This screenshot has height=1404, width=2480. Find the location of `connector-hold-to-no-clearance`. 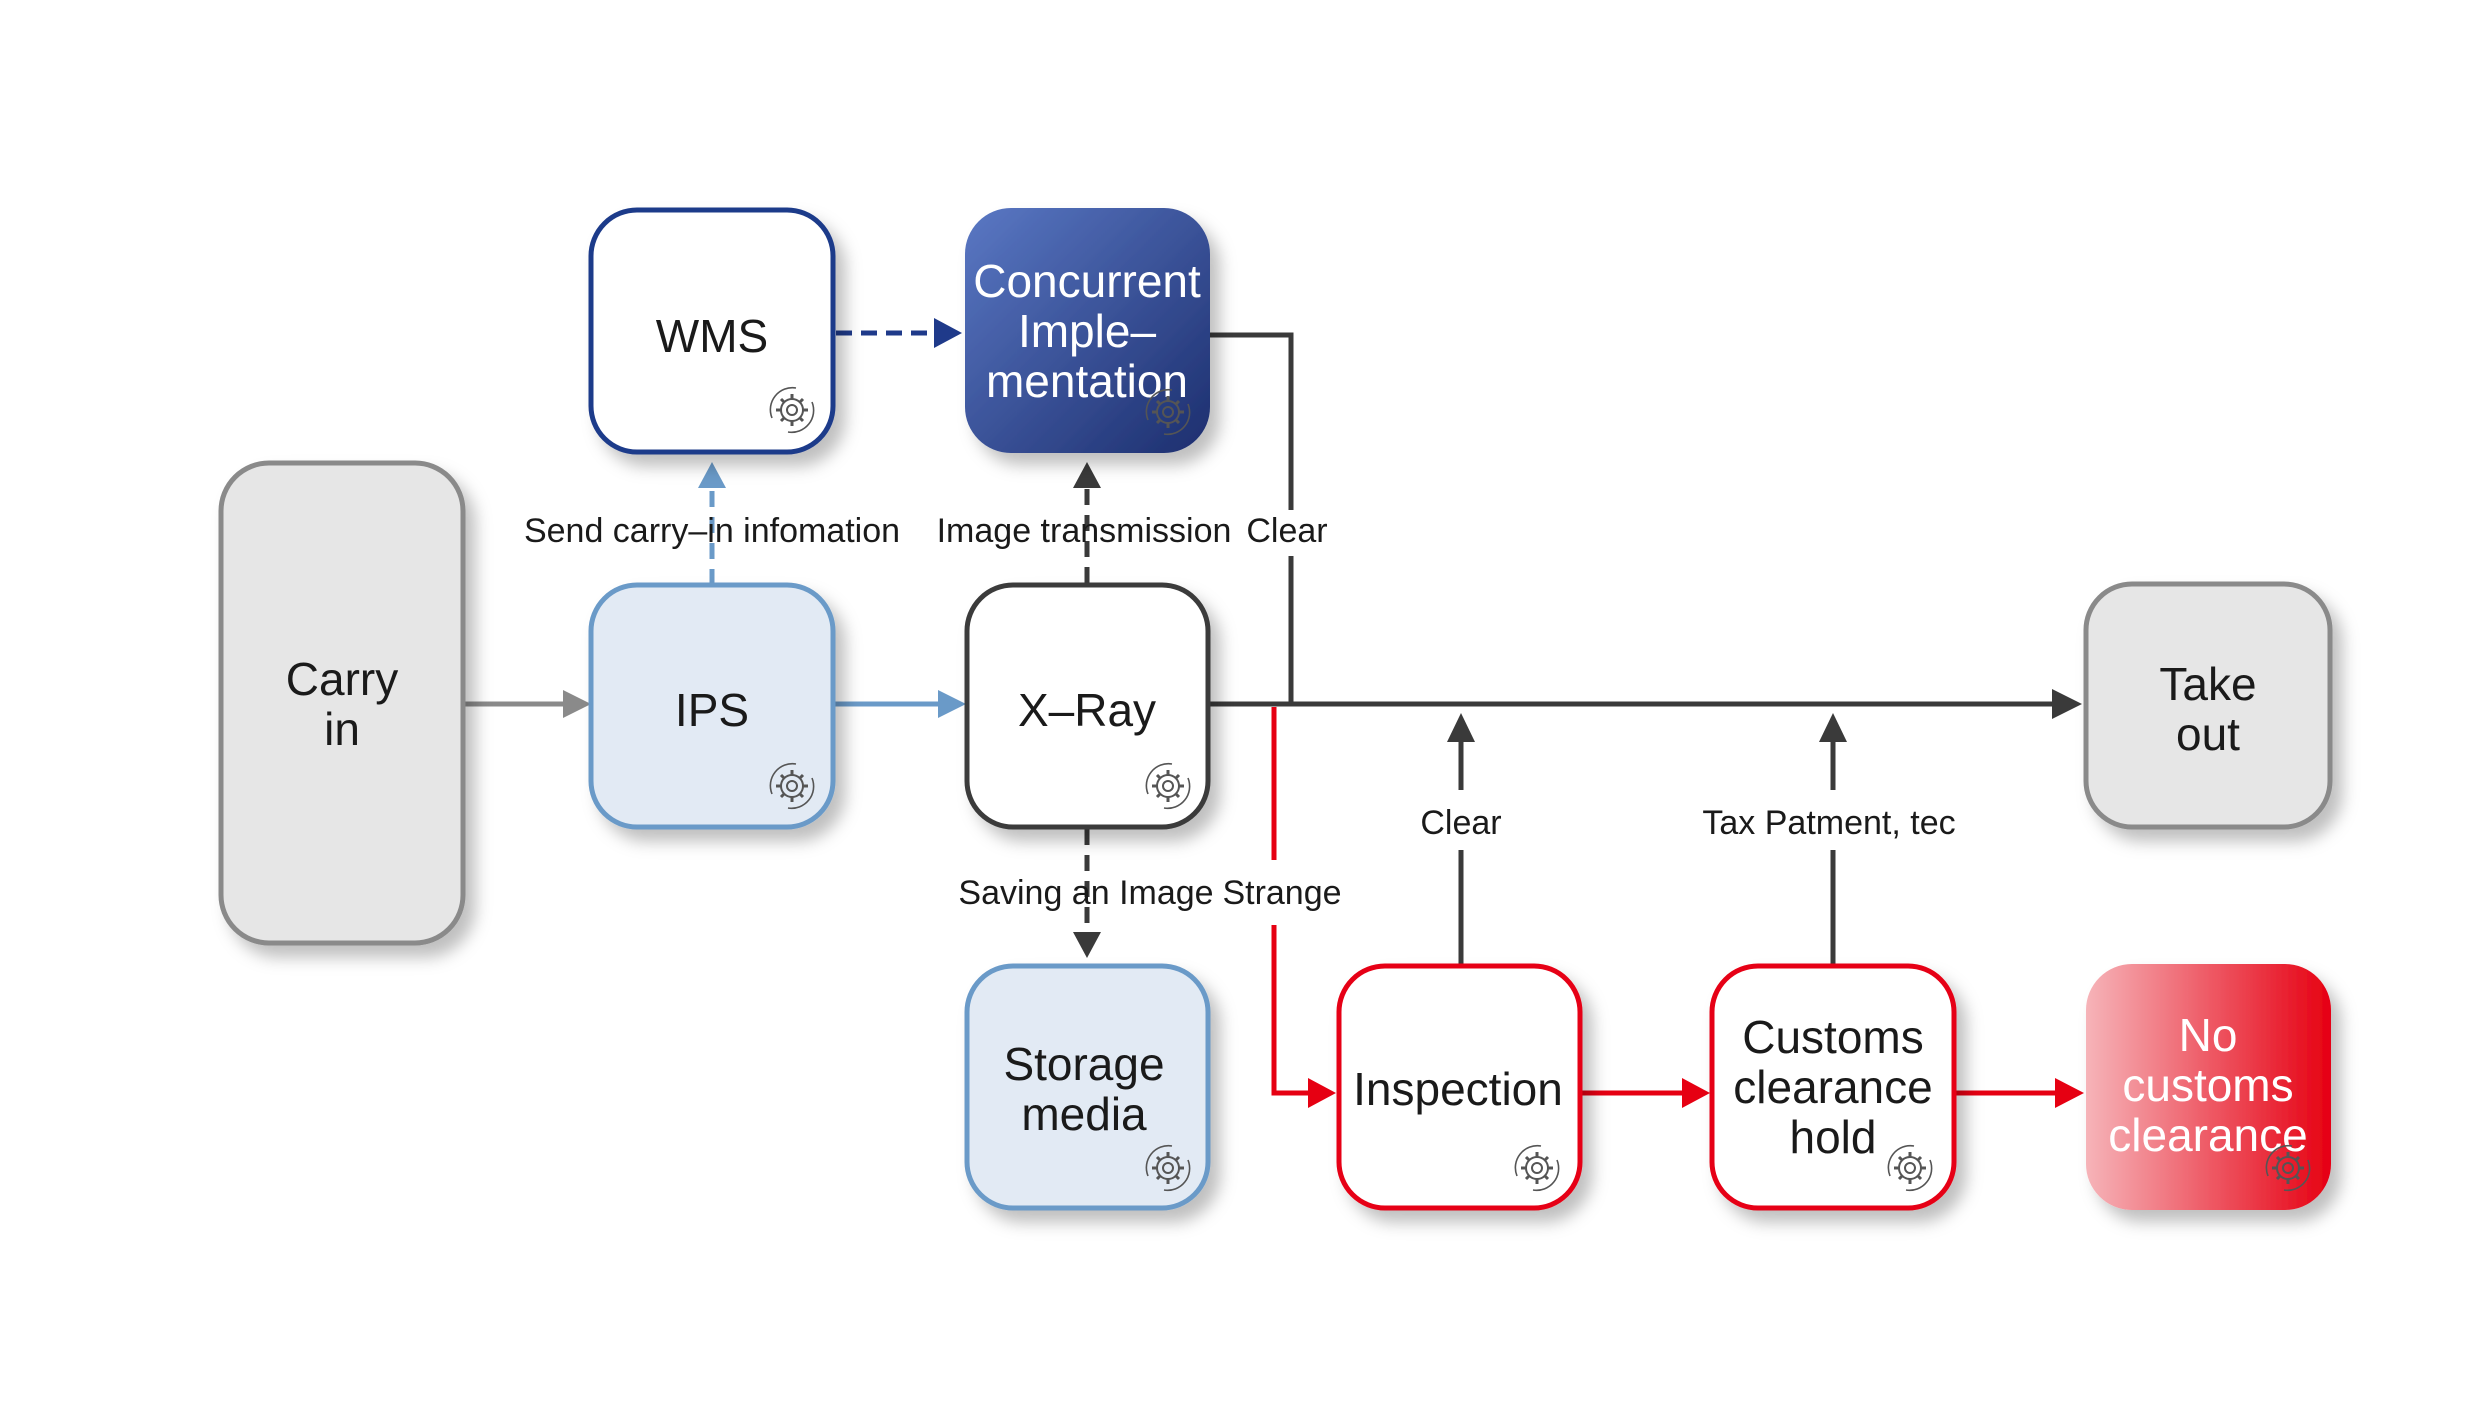

connector-hold-to-no-clearance is located at coordinates (2020, 1093).